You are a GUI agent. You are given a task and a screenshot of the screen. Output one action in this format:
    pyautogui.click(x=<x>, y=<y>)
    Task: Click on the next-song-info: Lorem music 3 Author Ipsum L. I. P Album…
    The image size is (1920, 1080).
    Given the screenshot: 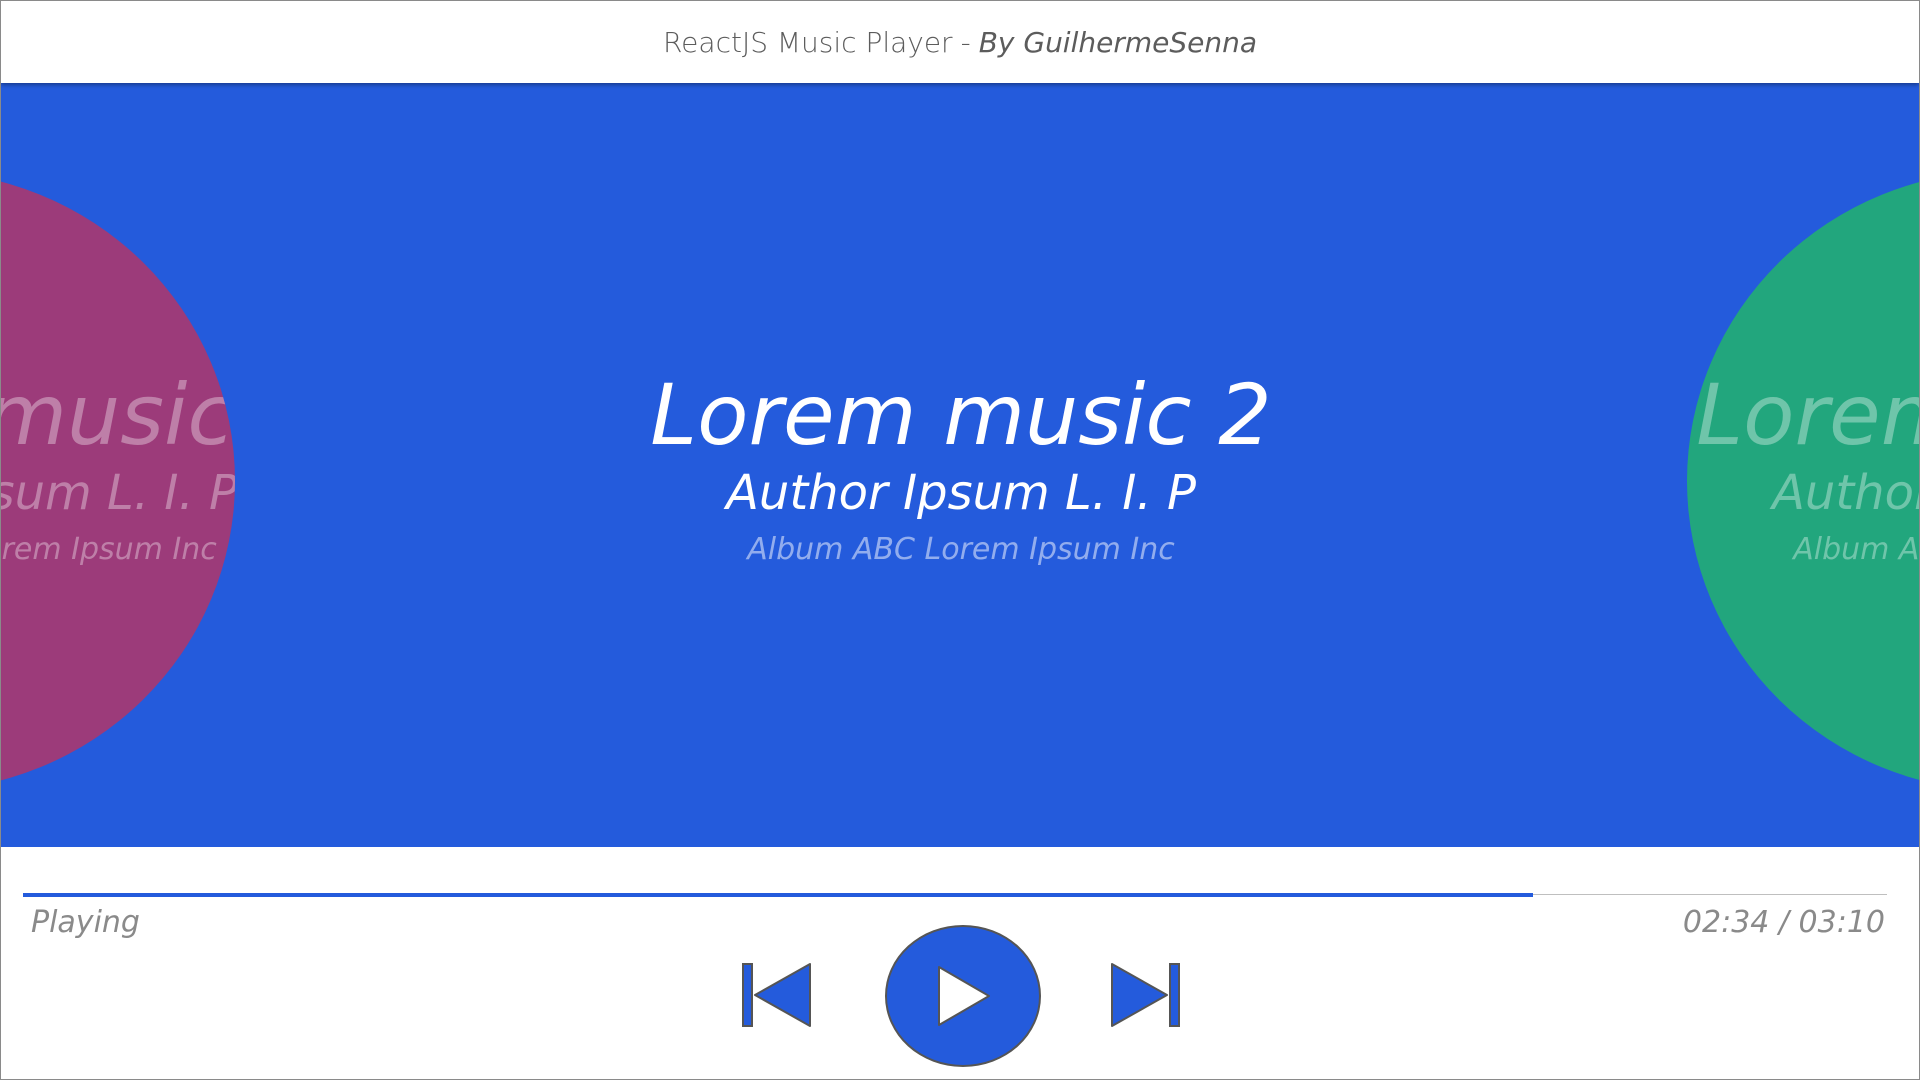 What is the action you would take?
    pyautogui.click(x=1803, y=470)
    